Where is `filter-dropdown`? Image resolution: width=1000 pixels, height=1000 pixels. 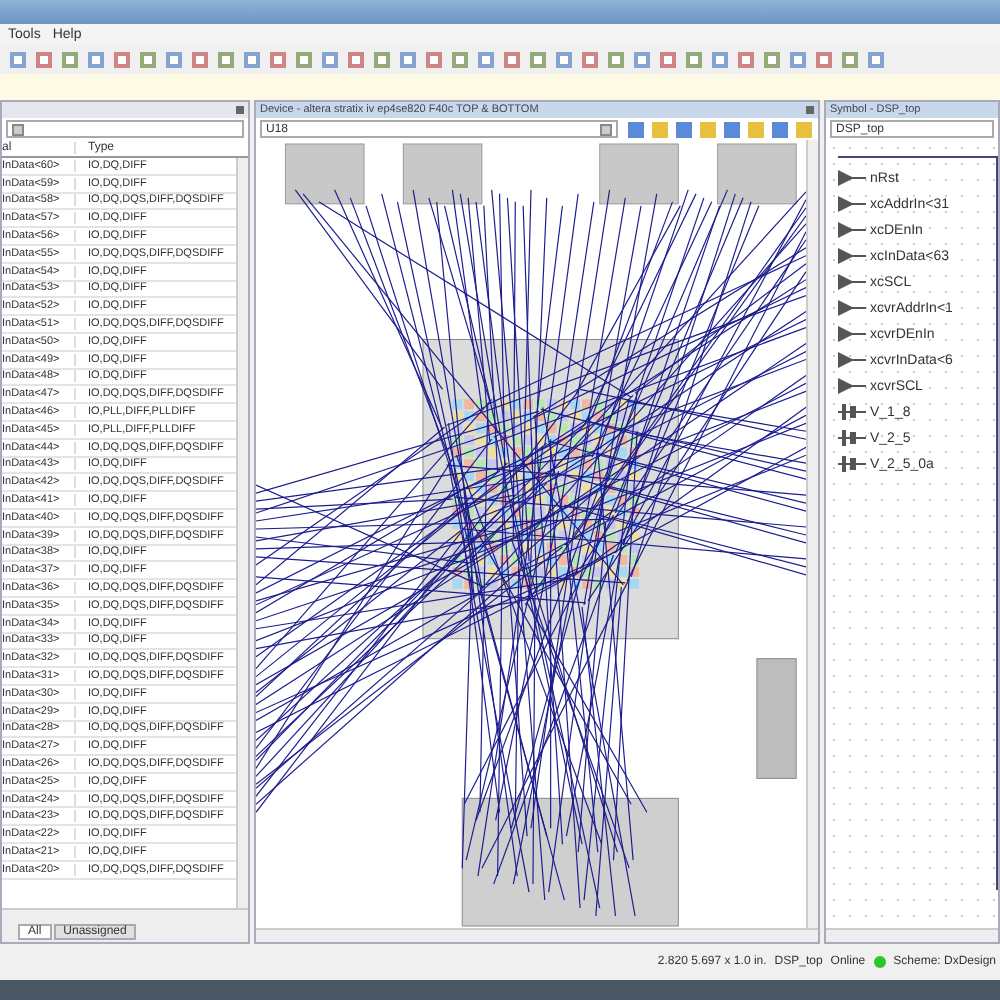 filter-dropdown is located at coordinates (125, 129).